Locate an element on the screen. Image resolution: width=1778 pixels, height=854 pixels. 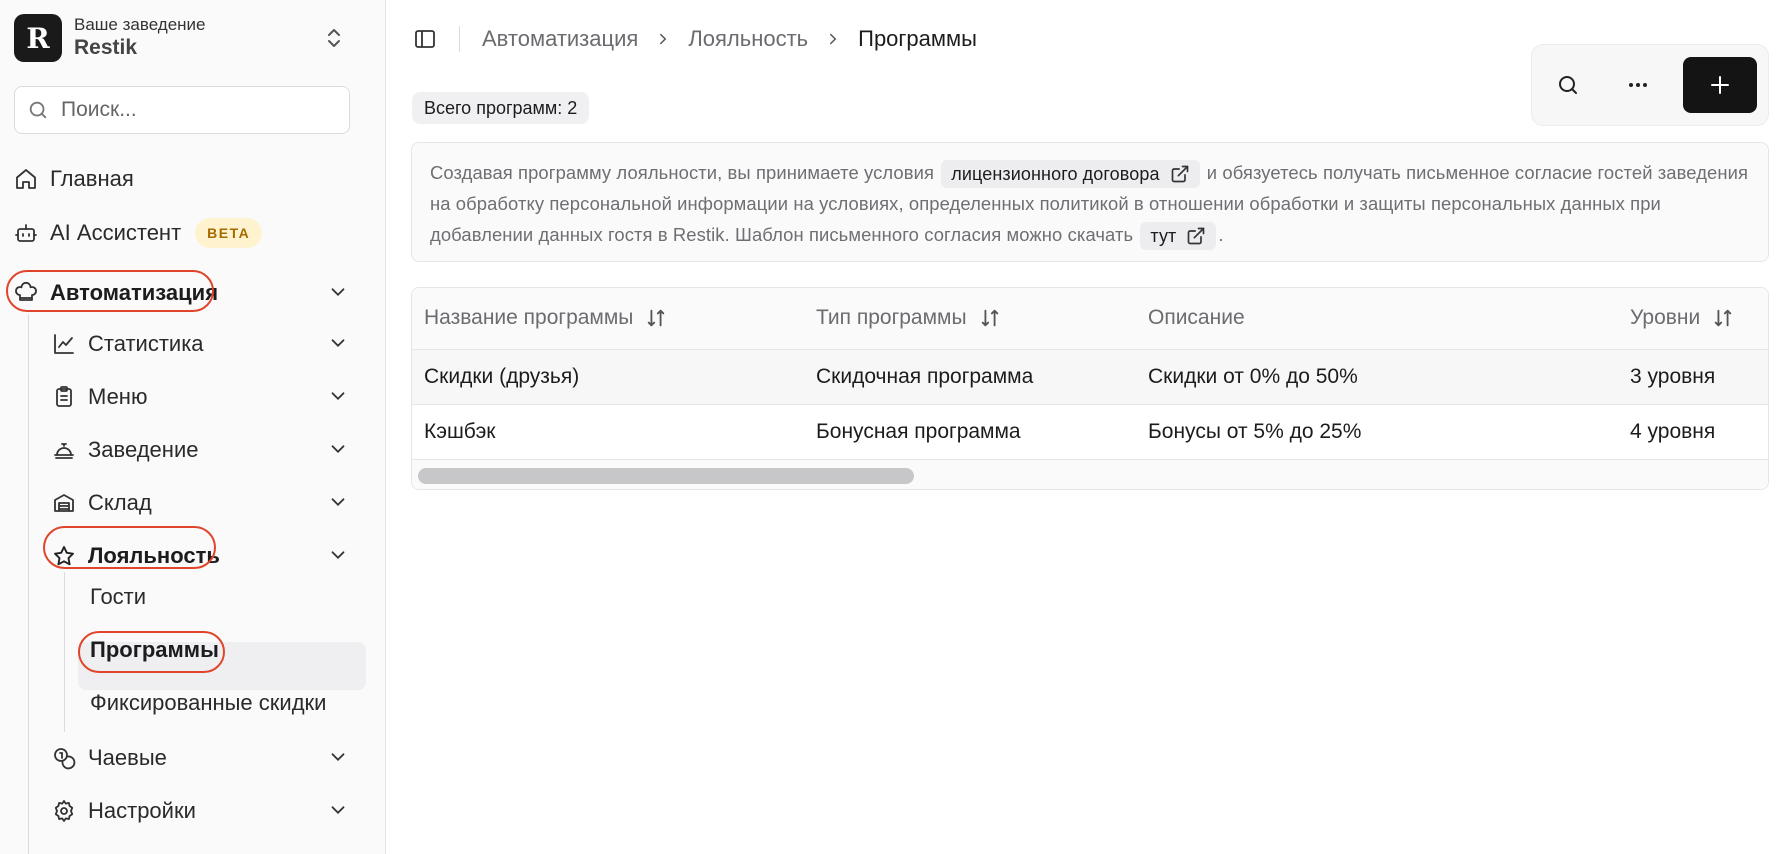
column-header-levels: Уровни is located at coordinates (1682, 318).